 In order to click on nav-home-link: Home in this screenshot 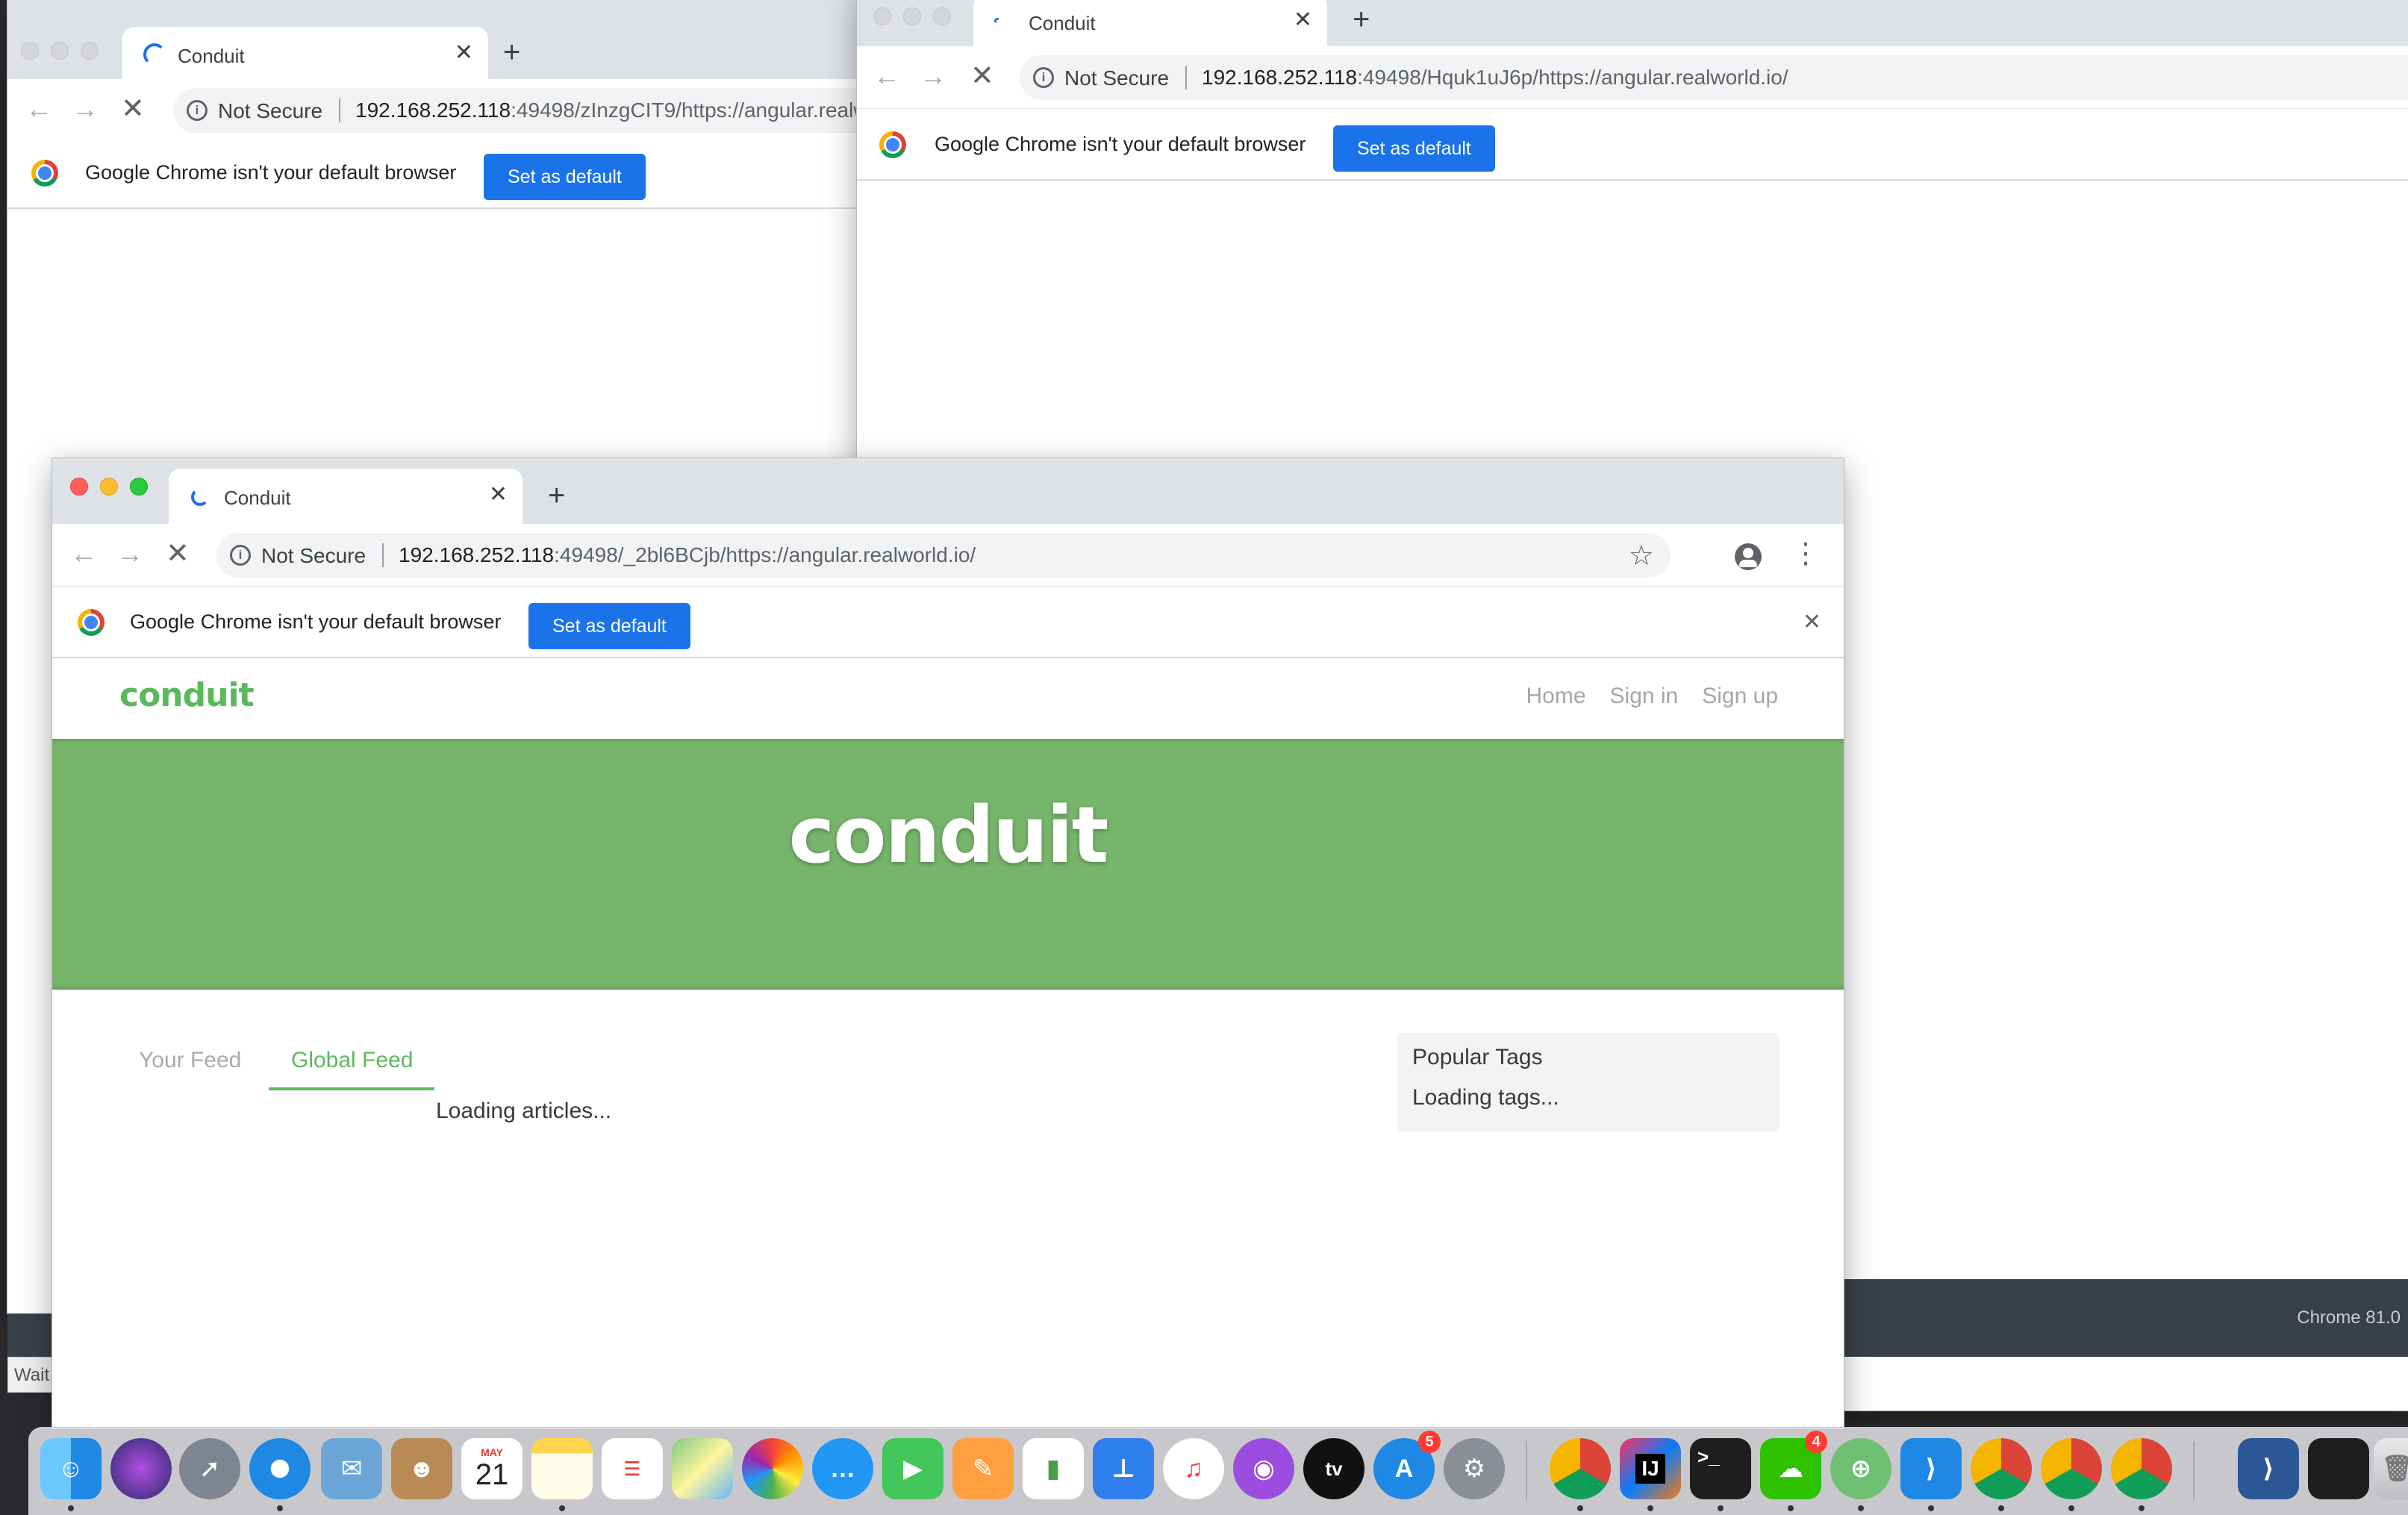, I will do `click(1555, 696)`.